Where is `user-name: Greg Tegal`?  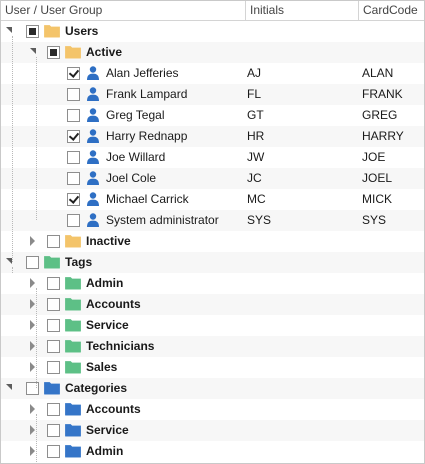 user-name: Greg Tegal is located at coordinates (135, 115).